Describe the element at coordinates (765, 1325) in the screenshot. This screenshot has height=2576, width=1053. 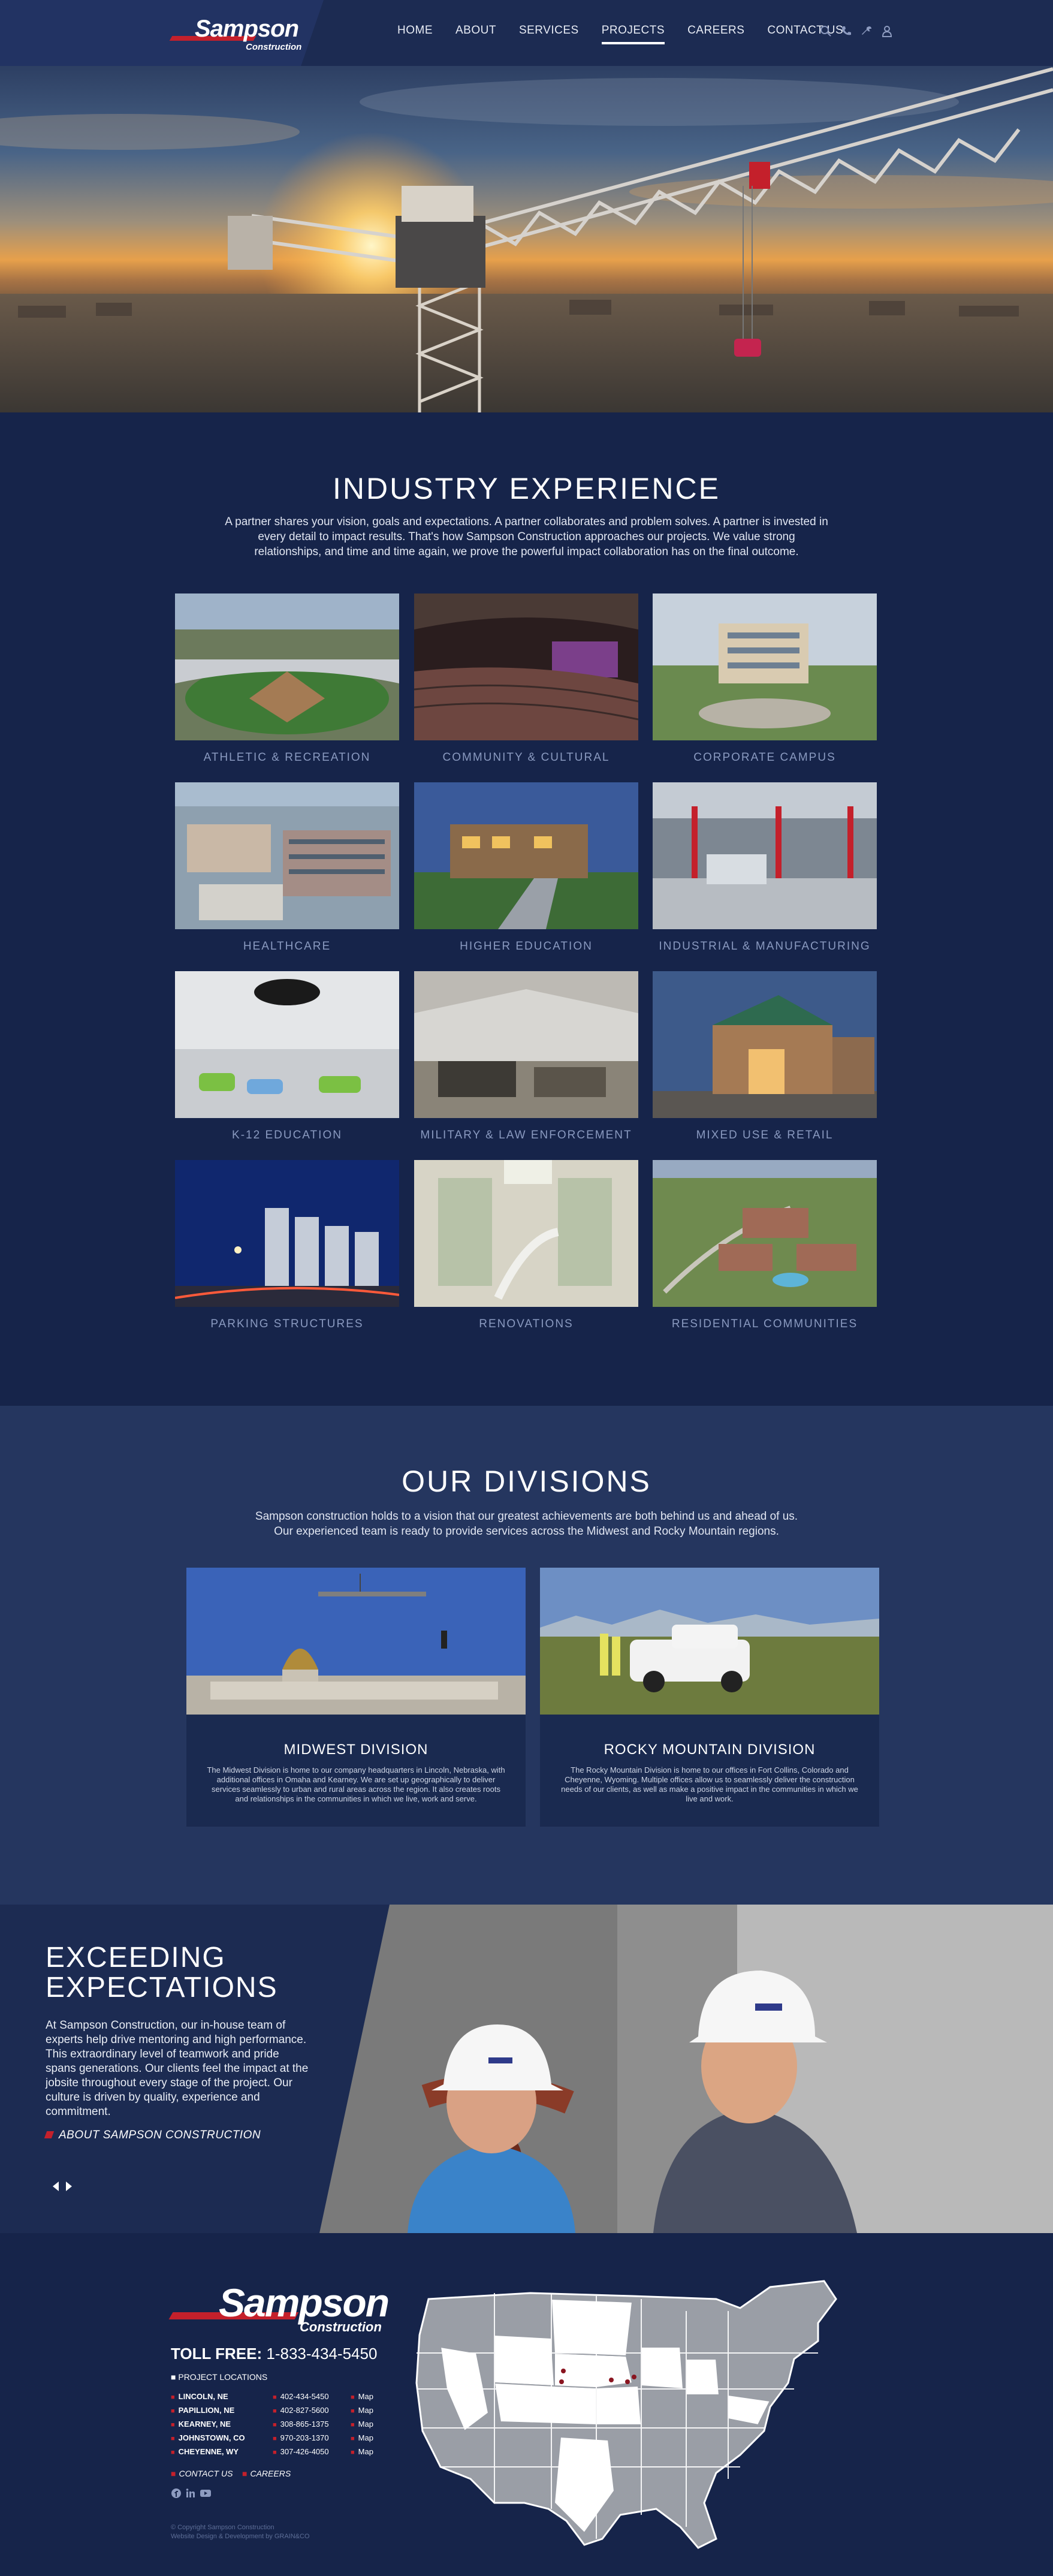
I see `caption-residential-communities: RESIDENTIAL COMMUNITIES` at that location.